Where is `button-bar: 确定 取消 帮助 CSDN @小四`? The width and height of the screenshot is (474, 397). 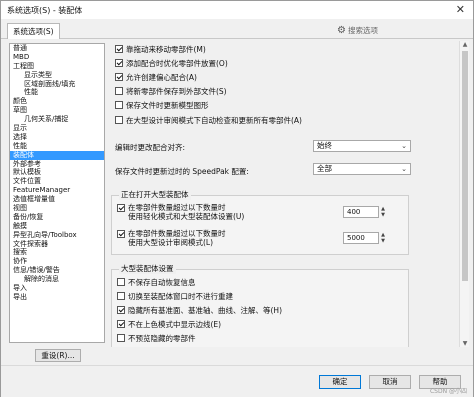
button-bar: 确定 取消 帮助 CSDN @小四 is located at coordinates (237, 381).